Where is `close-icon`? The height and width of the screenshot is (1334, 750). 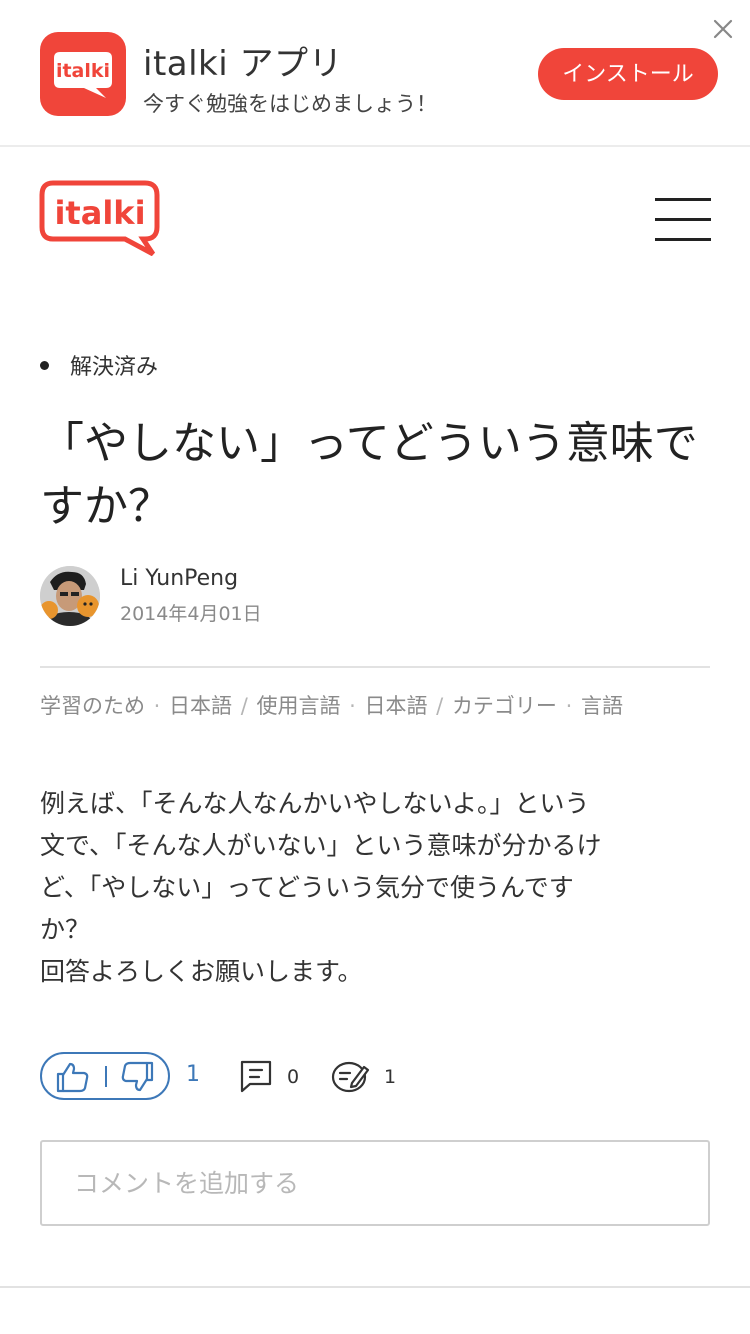 close-icon is located at coordinates (723, 29).